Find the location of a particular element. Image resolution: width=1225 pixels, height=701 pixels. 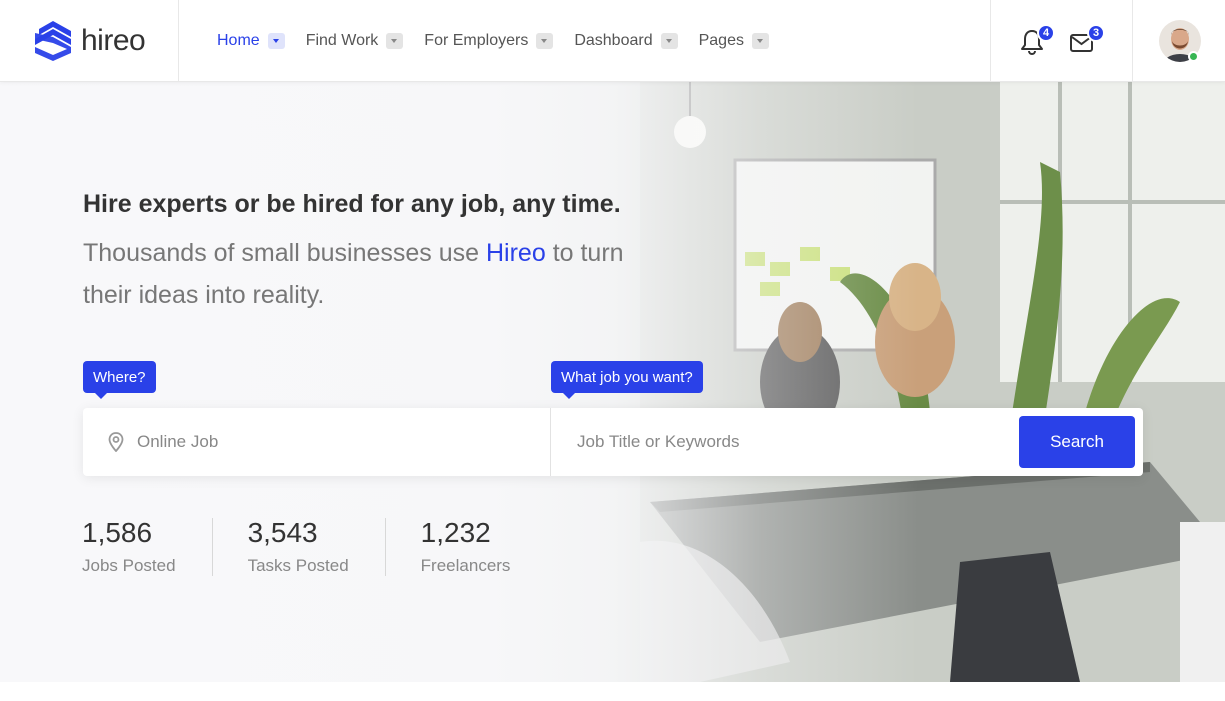

message-count-badge: 3 is located at coordinates (1096, 33).